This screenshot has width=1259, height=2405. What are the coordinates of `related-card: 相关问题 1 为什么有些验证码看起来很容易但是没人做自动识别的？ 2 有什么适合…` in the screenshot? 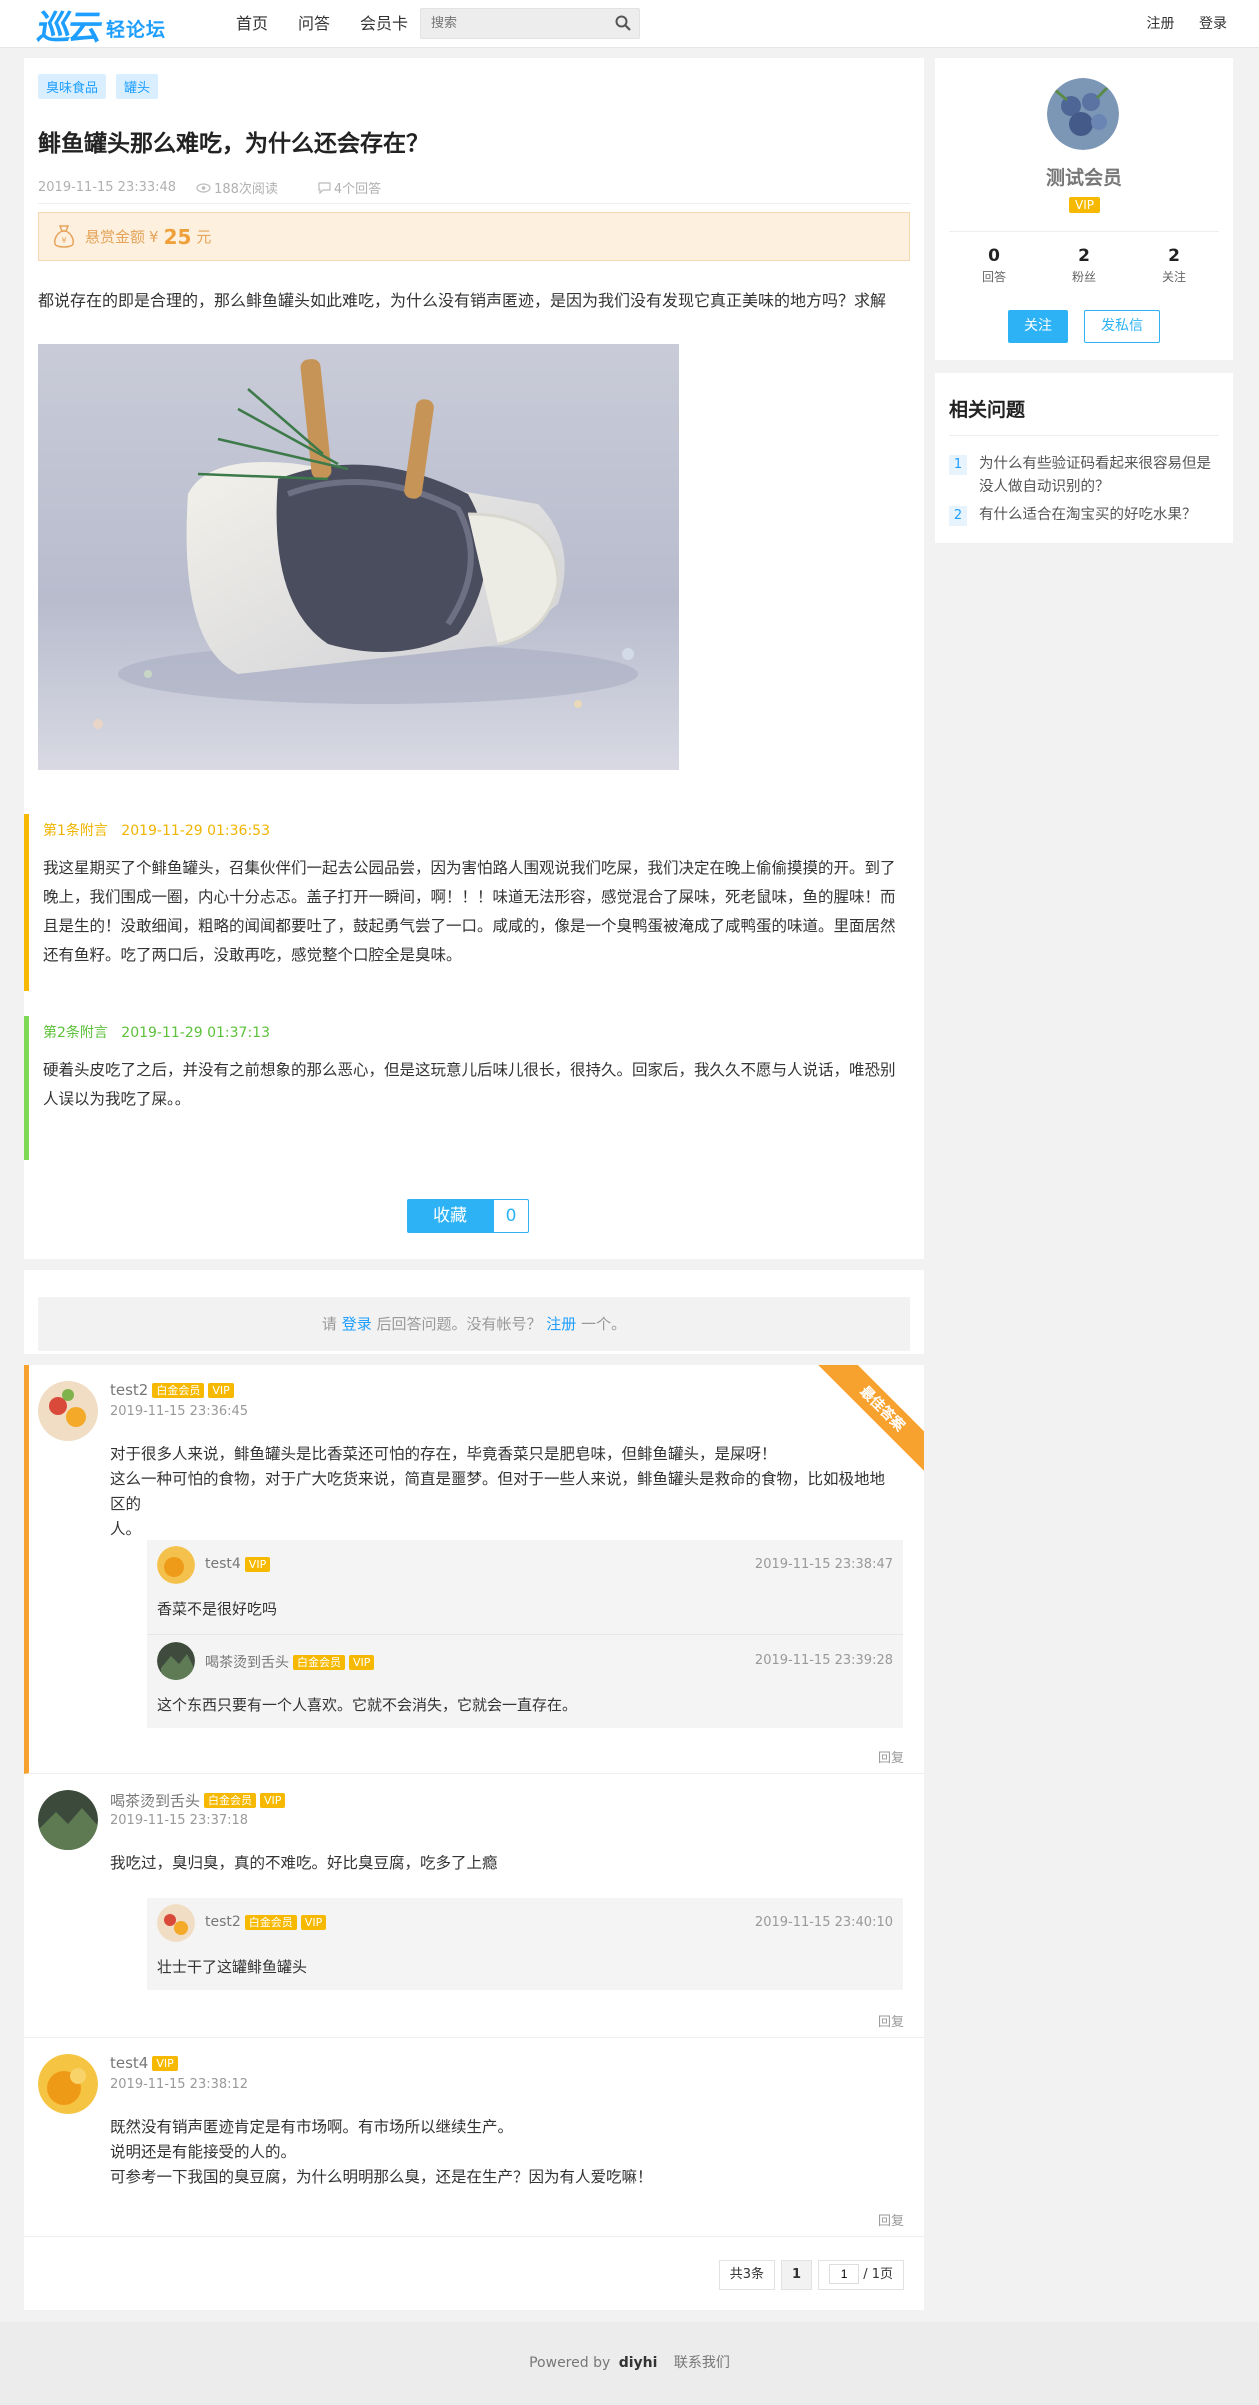 It's located at (1084, 458).